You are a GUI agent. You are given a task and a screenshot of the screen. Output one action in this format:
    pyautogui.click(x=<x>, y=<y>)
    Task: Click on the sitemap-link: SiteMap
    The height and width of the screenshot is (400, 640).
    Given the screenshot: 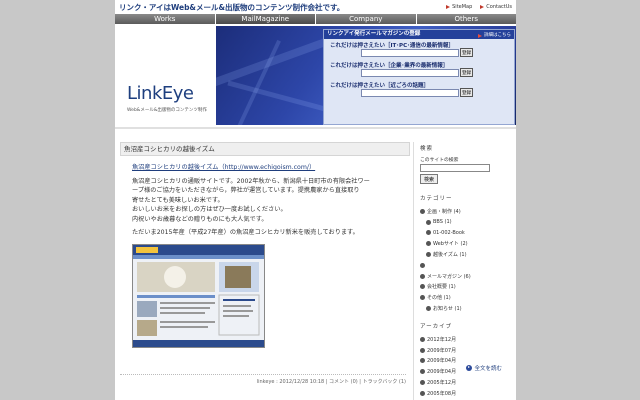 What is the action you would take?
    pyautogui.click(x=459, y=7)
    